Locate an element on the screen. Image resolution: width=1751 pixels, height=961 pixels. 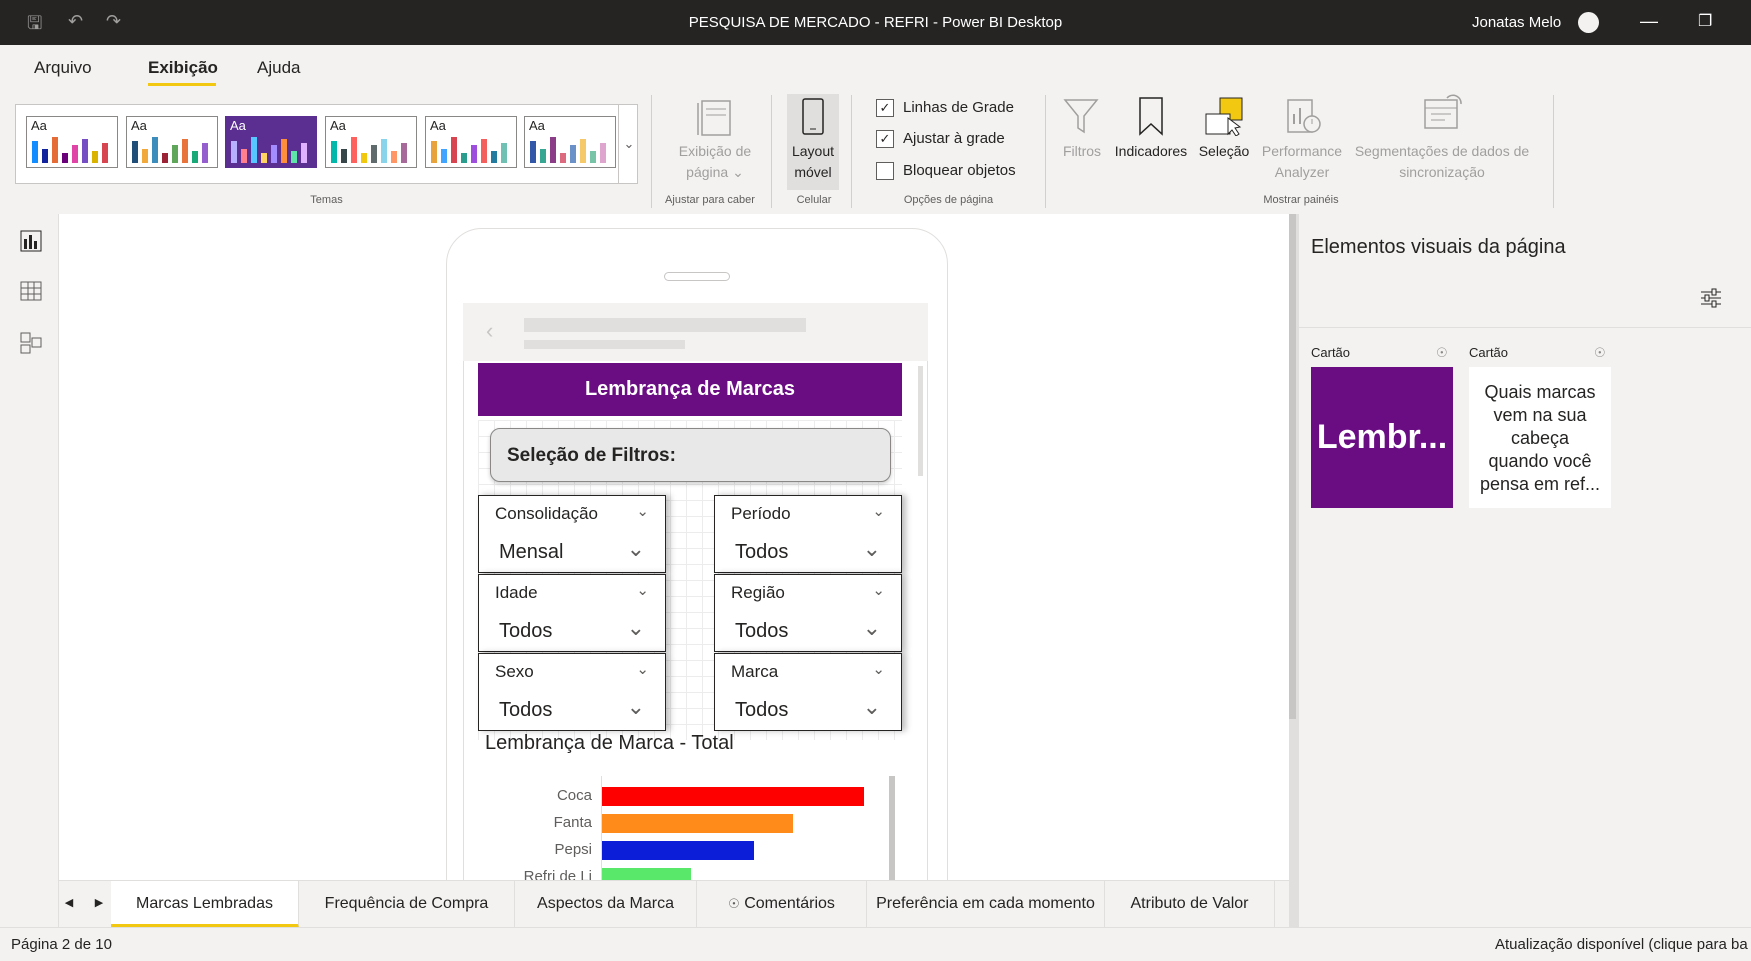
tab-preferencia-em-cada-momento: Preferência em cada momento is located at coordinates (986, 904).